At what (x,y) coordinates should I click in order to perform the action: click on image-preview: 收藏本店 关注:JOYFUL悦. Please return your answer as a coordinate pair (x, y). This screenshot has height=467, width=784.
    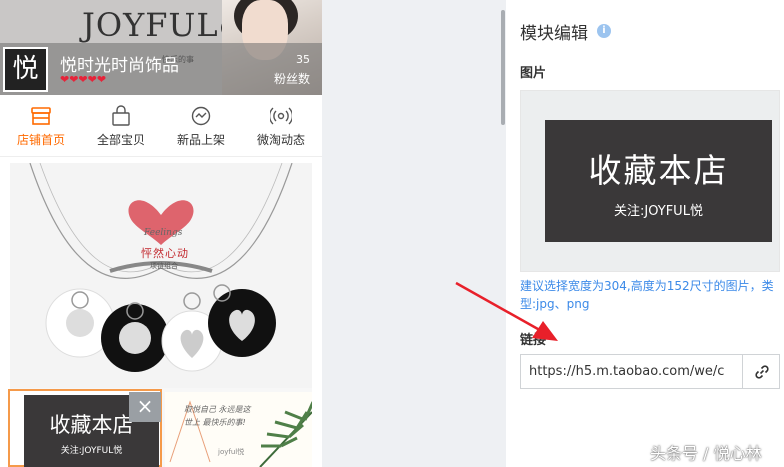
    Looking at the image, I should click on (658, 181).